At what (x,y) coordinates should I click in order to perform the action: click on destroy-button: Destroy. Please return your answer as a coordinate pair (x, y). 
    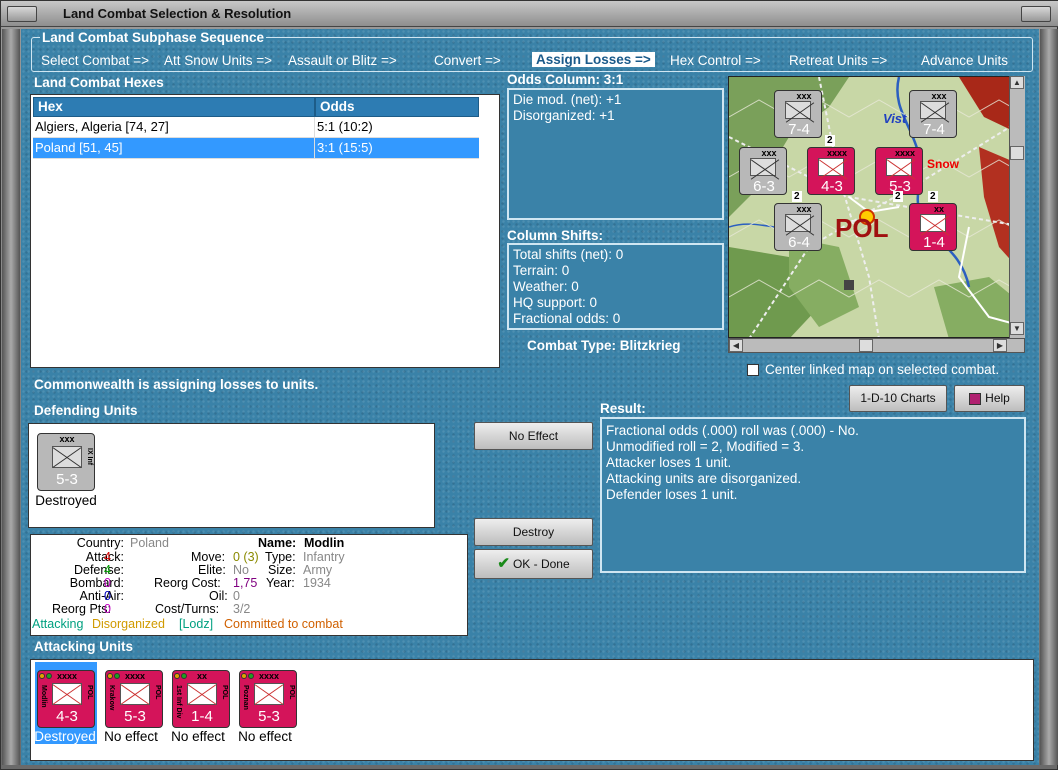
    Looking at the image, I should click on (533, 532).